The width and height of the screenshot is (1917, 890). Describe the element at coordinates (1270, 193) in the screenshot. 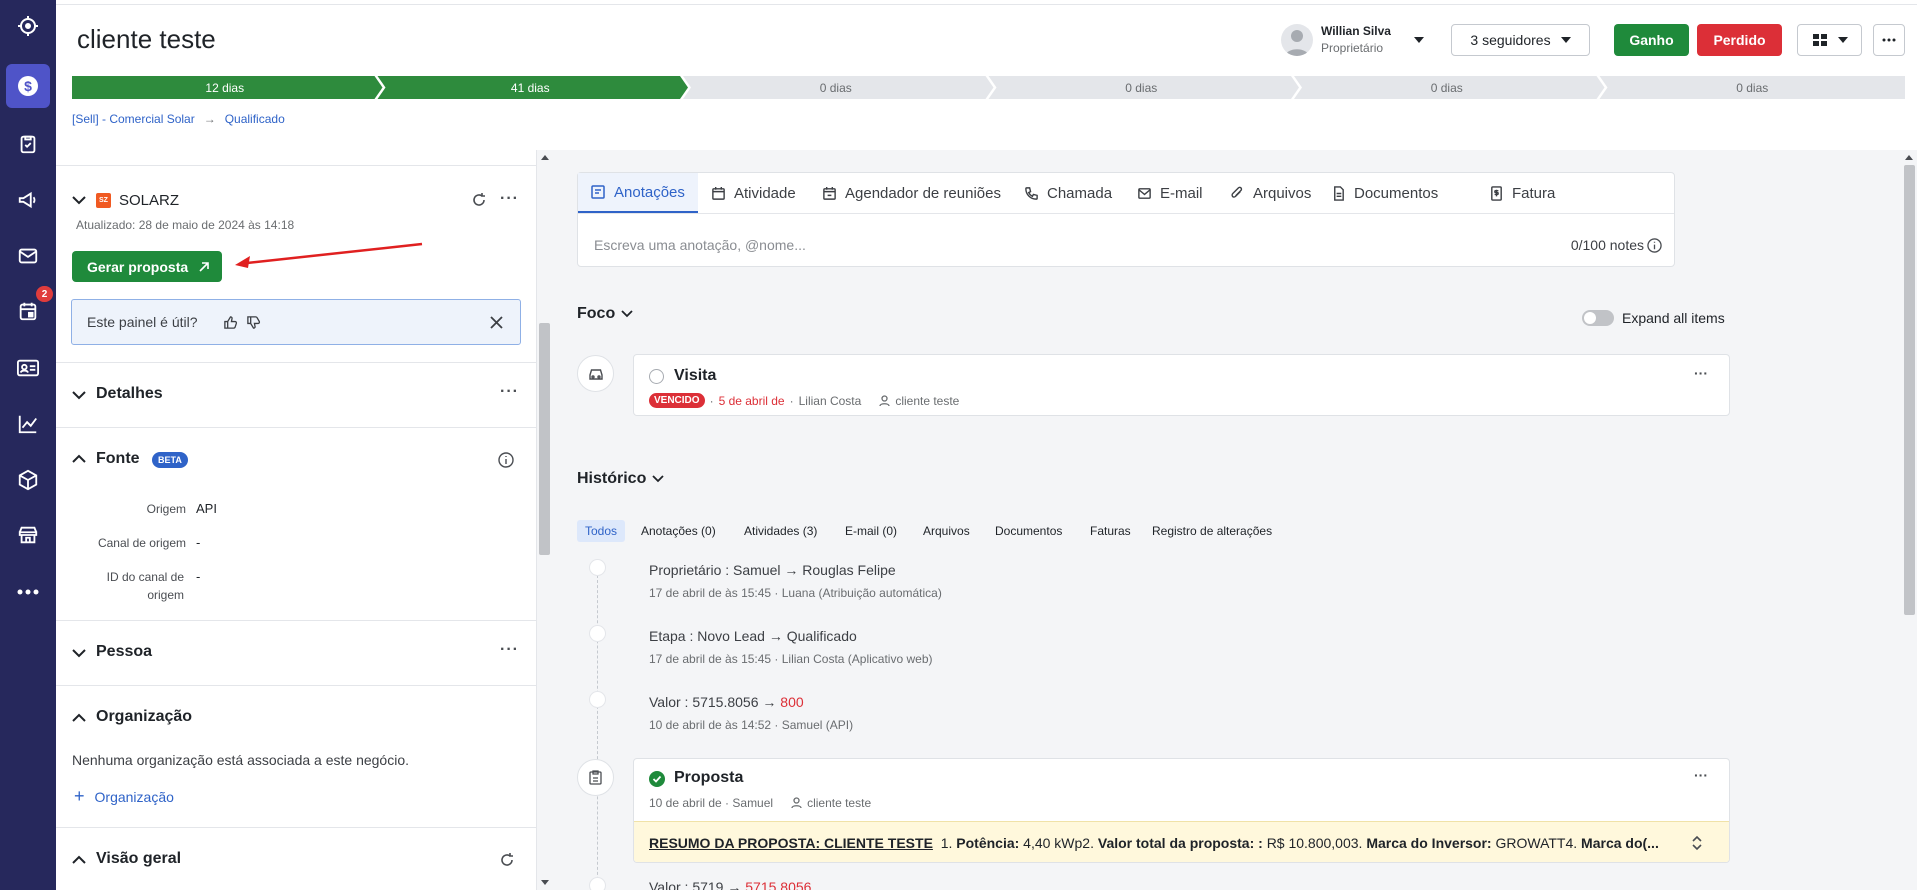

I see `tab-files: Arquivos` at that location.